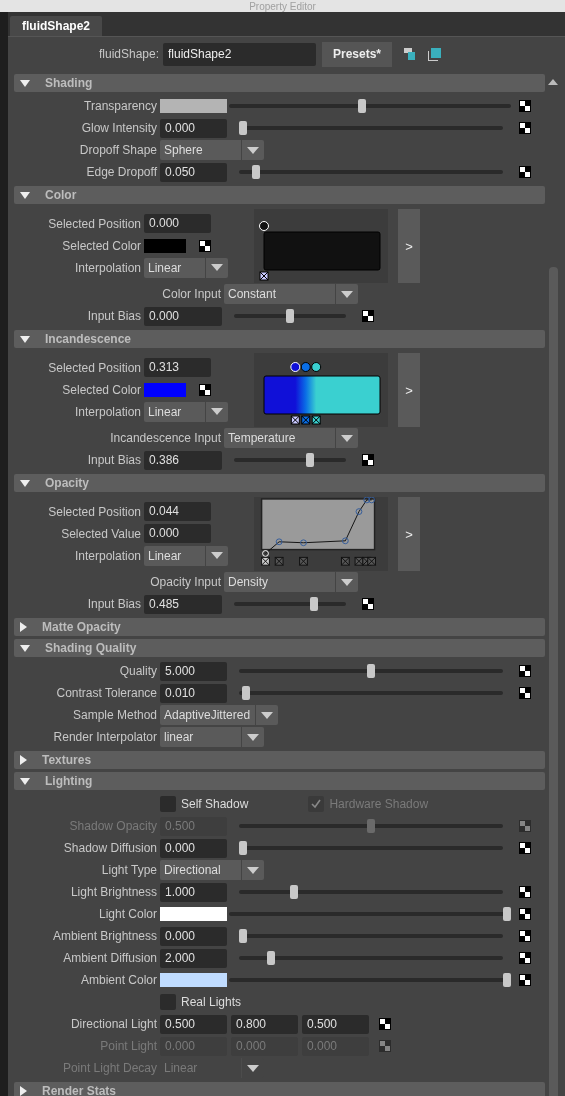  I want to click on number-field: 5.000, so click(193, 671).